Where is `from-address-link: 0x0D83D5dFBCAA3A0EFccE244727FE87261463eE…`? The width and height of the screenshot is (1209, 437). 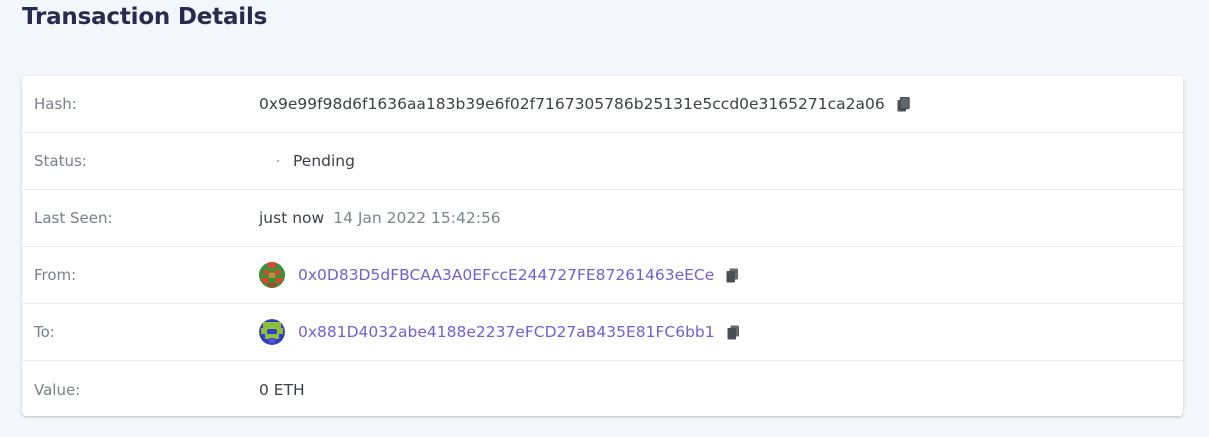 from-address-link: 0x0D83D5dFBCAA3A0EFccE244727FE87261463eE… is located at coordinates (506, 275).